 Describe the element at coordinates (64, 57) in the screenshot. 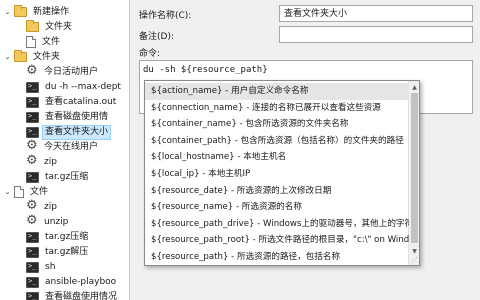

I see `tree-item: ⌄ 文件夹` at that location.